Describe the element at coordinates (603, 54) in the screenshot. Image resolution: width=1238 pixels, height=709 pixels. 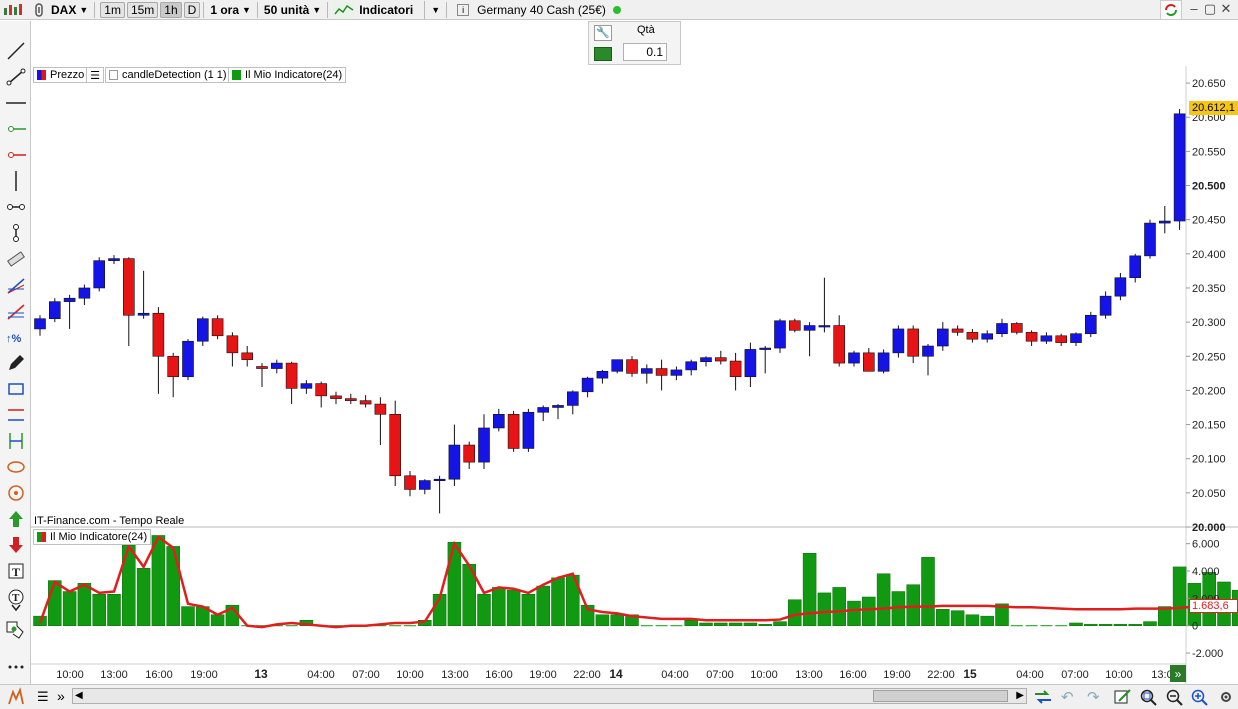
I see `keypad-icon` at that location.